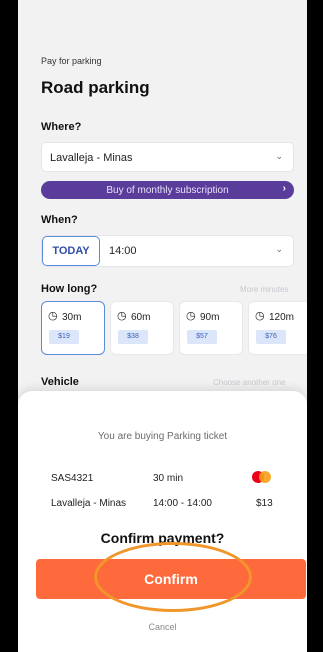 This screenshot has height=652, width=323. I want to click on time-value: 14:00, so click(123, 251).